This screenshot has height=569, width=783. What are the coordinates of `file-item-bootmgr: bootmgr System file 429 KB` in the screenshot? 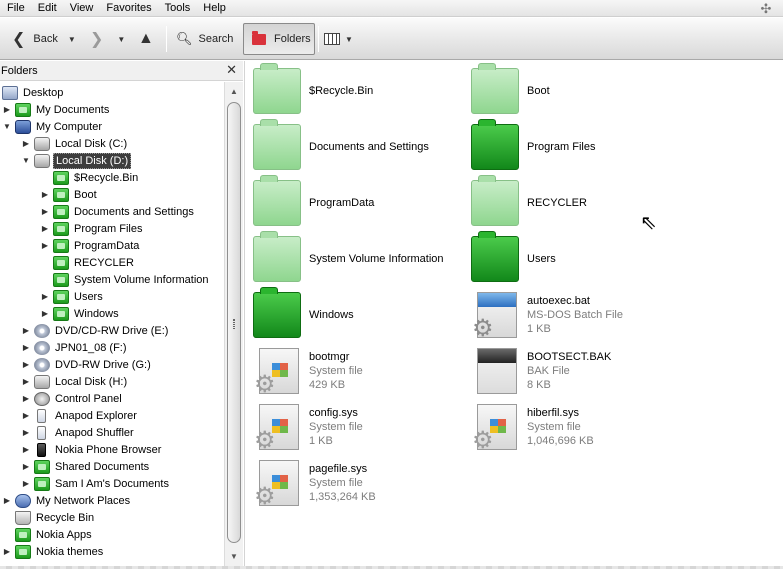 It's located at (308, 372).